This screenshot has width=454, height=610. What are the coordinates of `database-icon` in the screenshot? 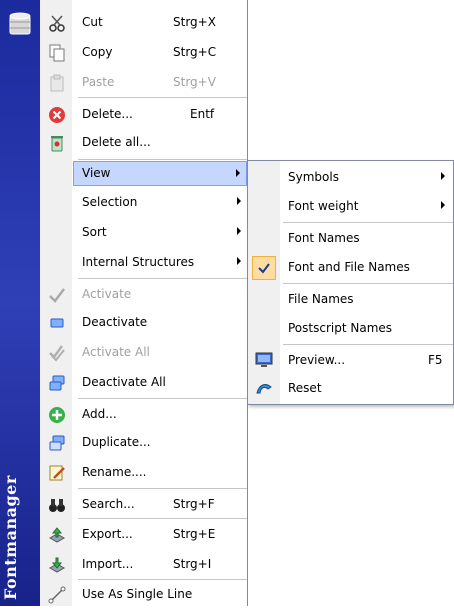 It's located at (20, 23).